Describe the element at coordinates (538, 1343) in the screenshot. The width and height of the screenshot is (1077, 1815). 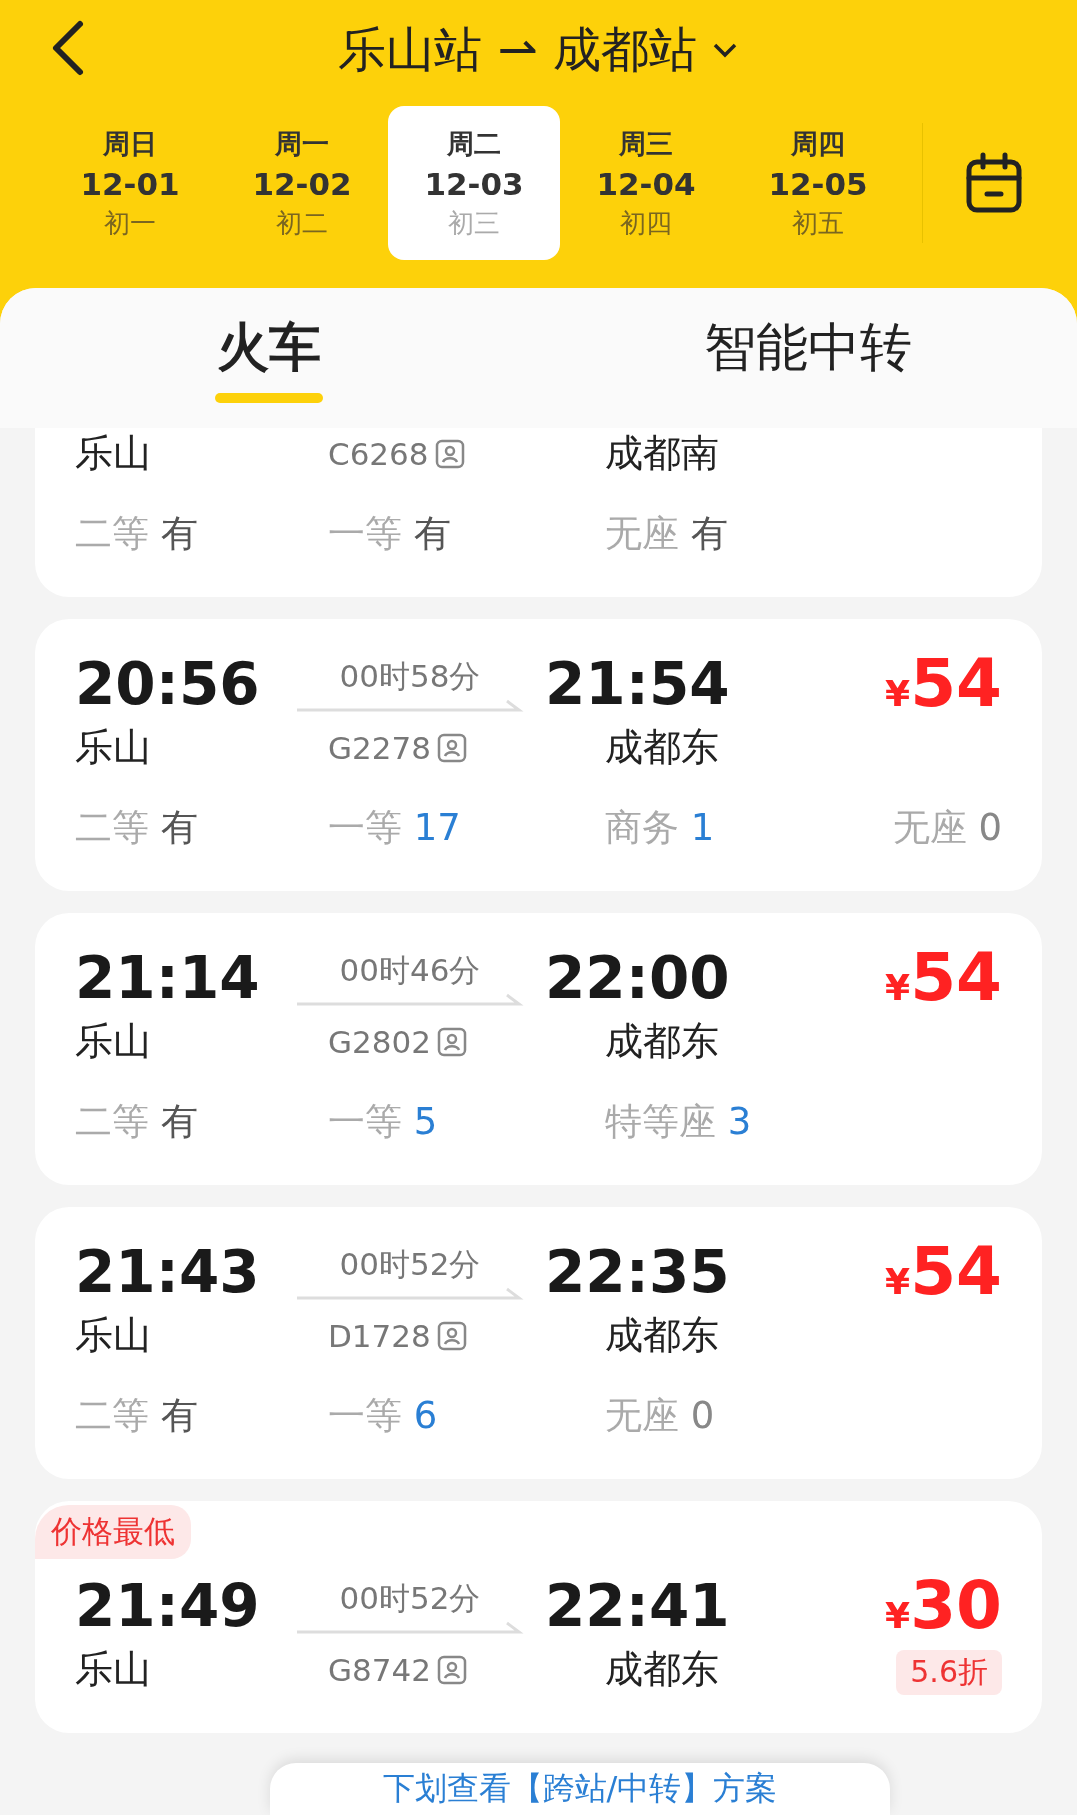
I see `train-card: 21:43 00时52分 22:35 ¥54 乐山 D1728 成都东 二等 有 一等 6 无座 0` at that location.